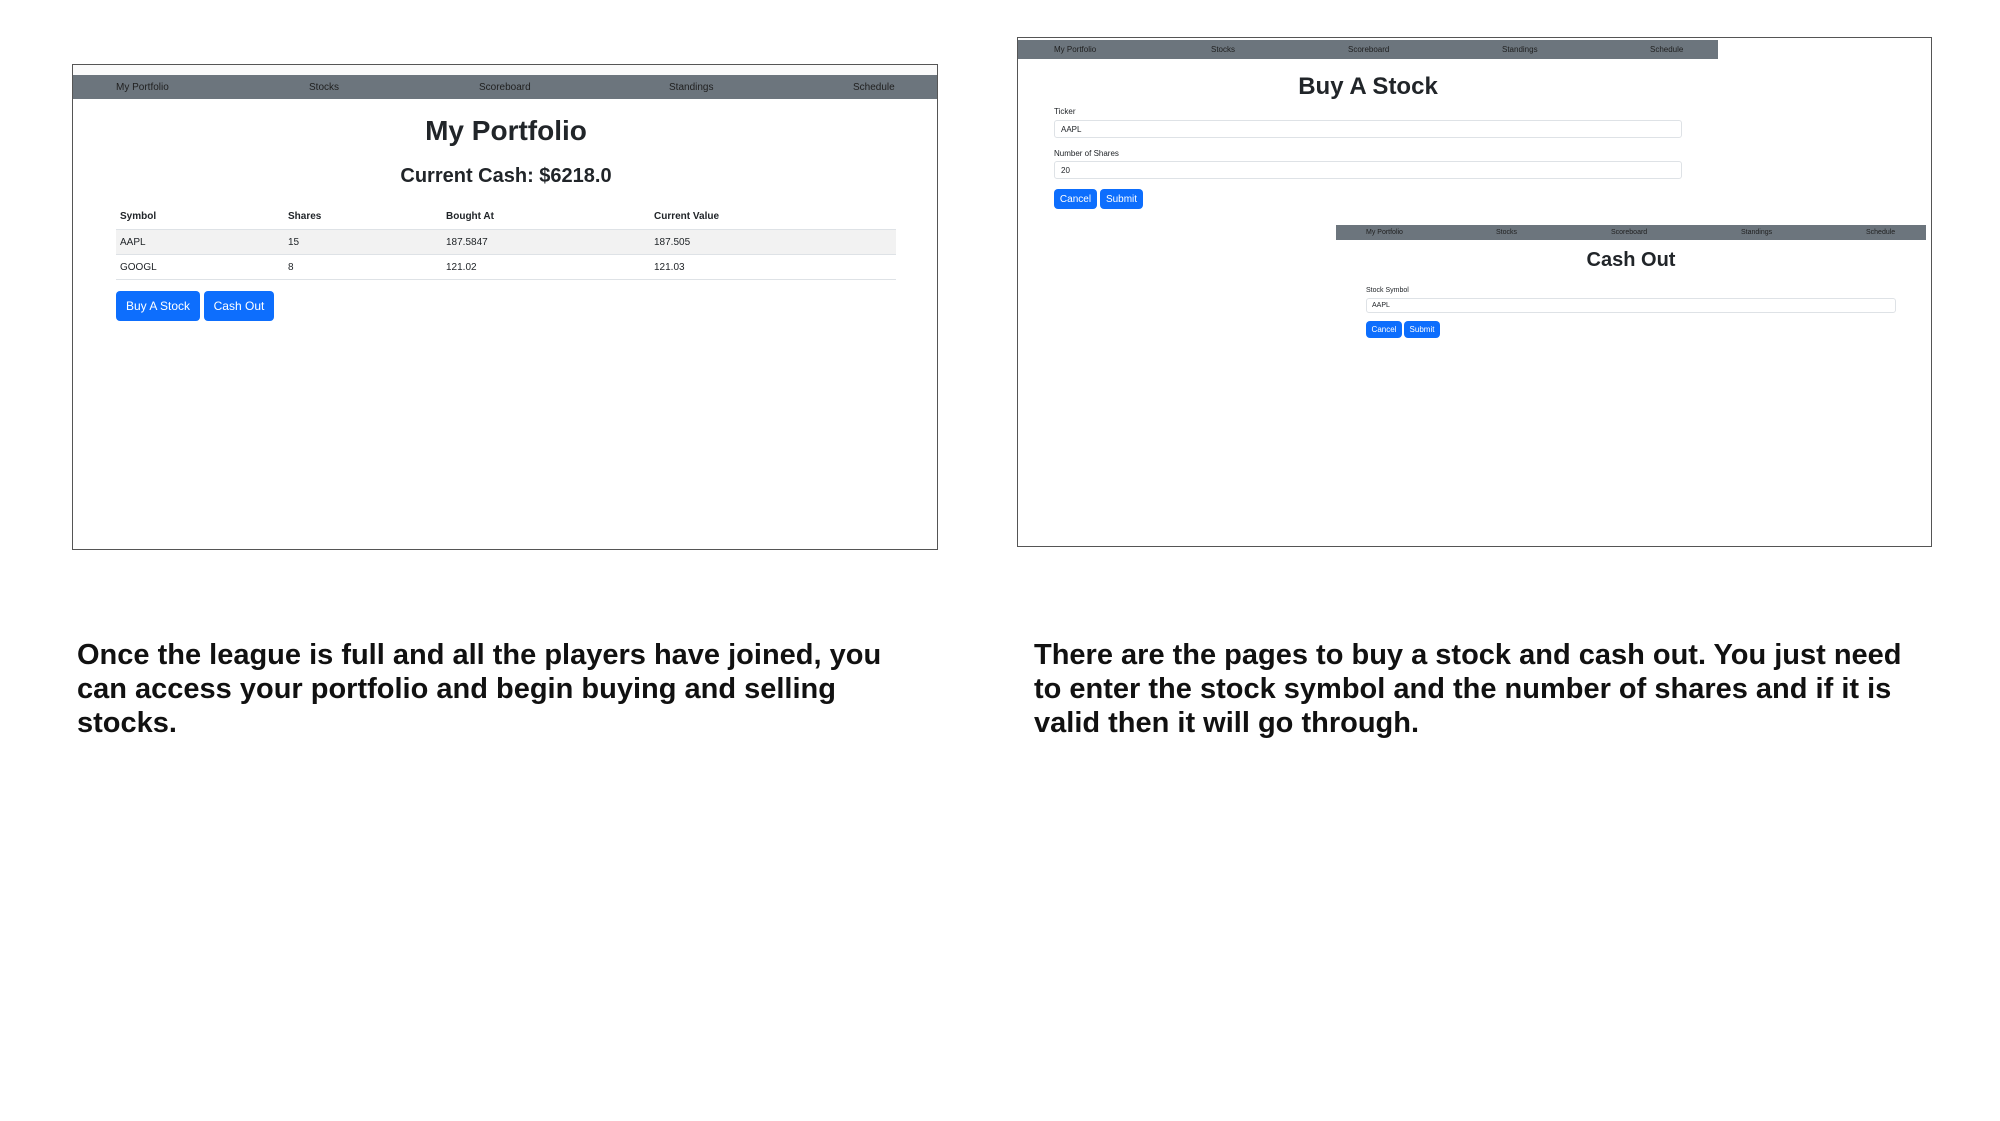 This screenshot has width=2000, height=1121. Describe the element at coordinates (773, 267) in the screenshot. I see `cell-current-value: 121.03` at that location.